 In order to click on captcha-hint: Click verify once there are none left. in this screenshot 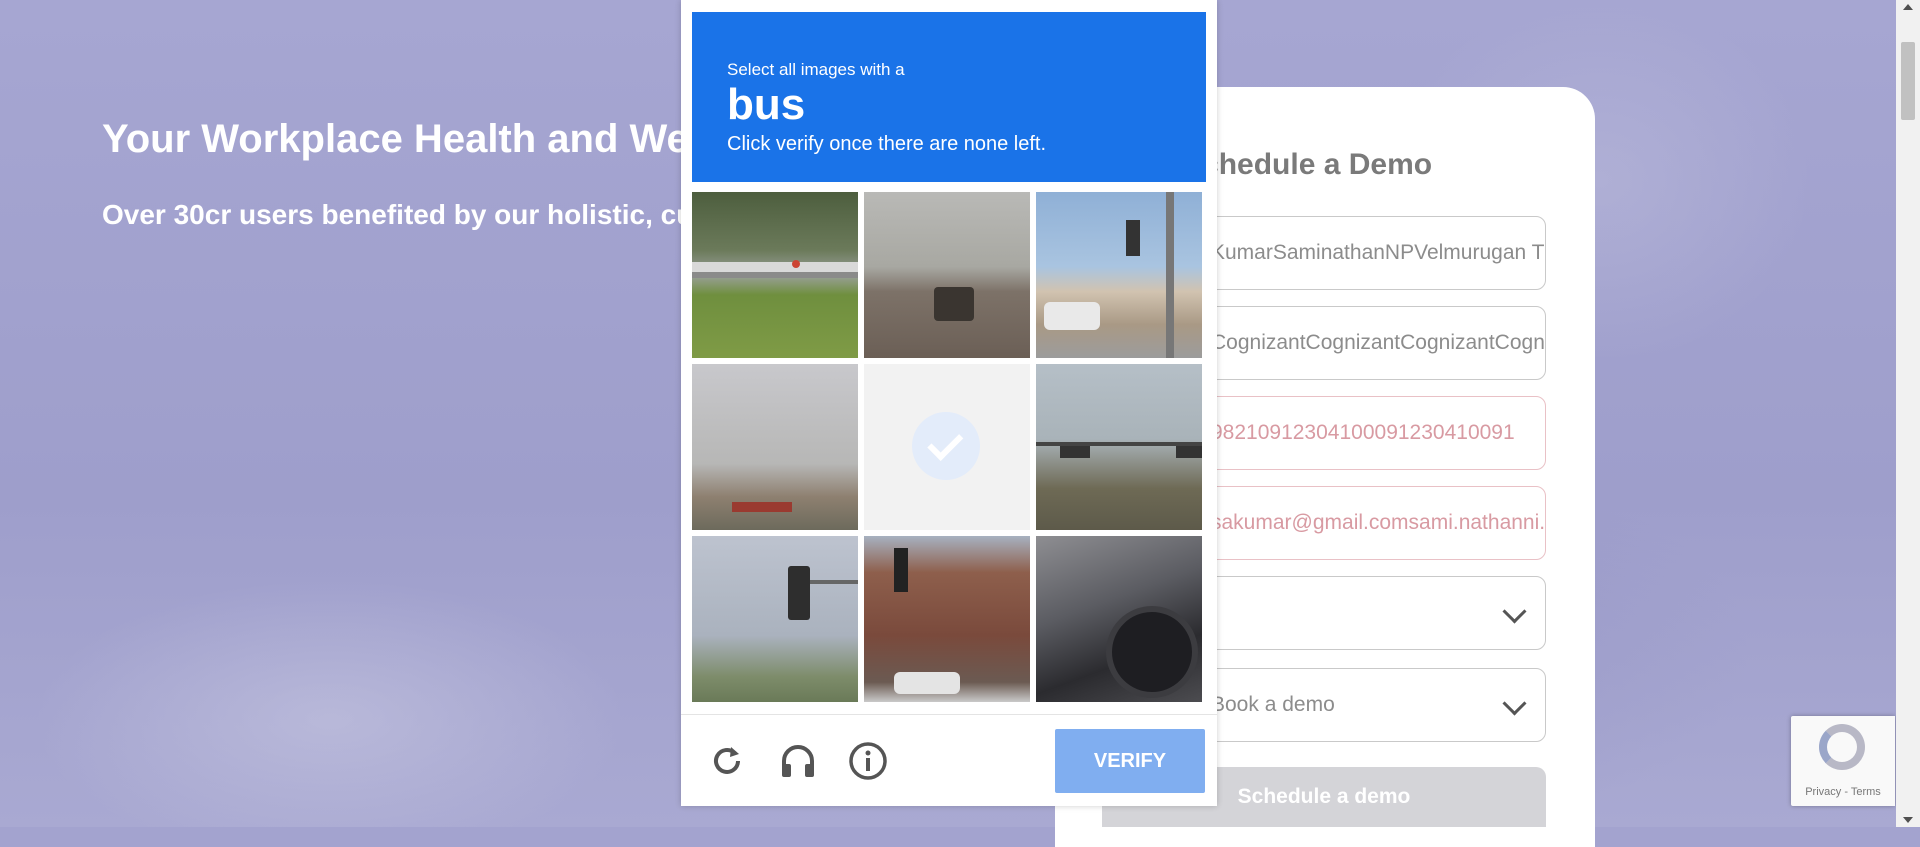, I will do `click(887, 144)`.